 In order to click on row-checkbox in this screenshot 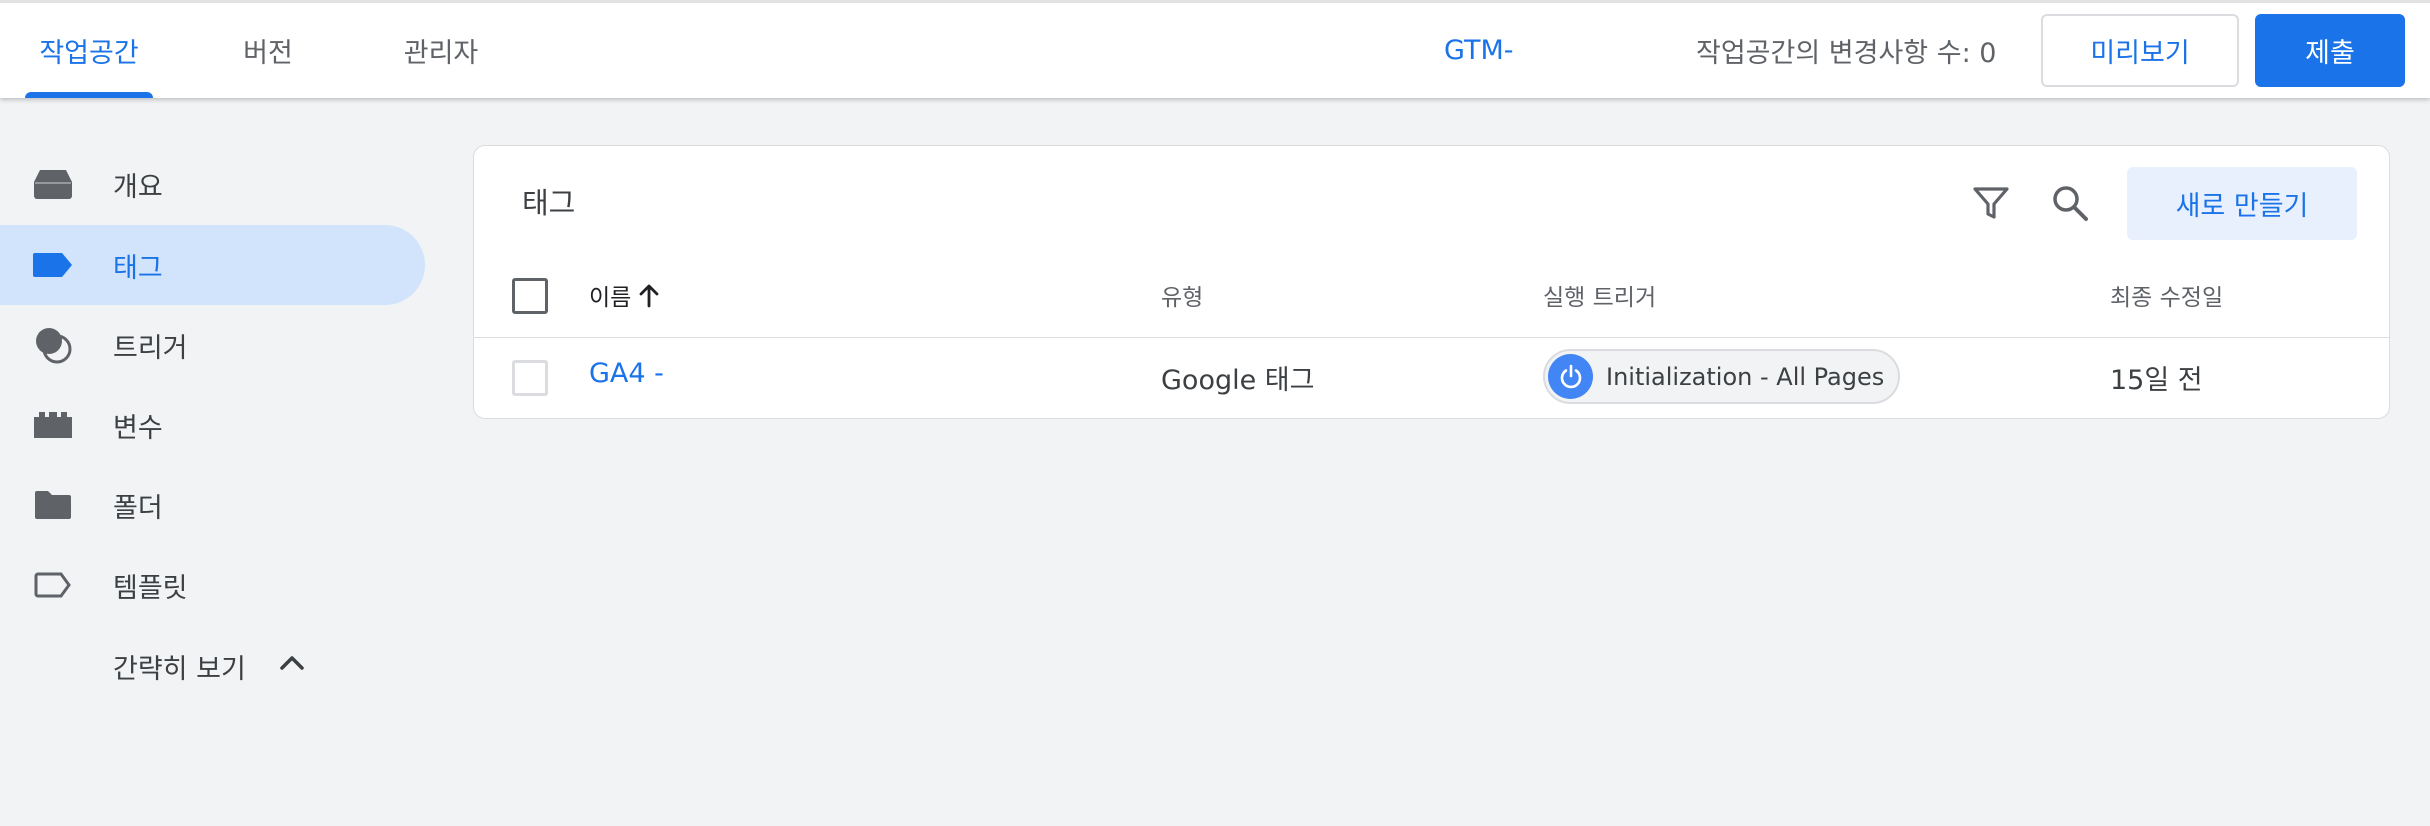, I will do `click(530, 378)`.